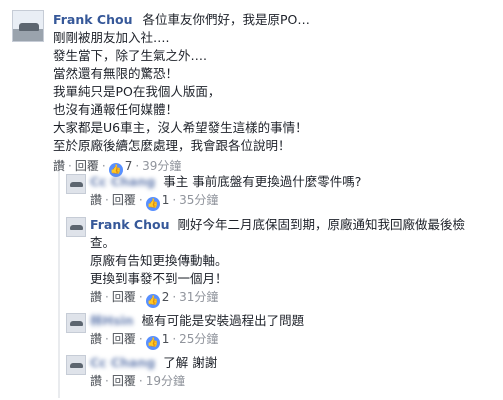  What do you see at coordinates (223, 320) in the screenshot?
I see `reply-text: 極有可能是安裝過程出了問題` at bounding box center [223, 320].